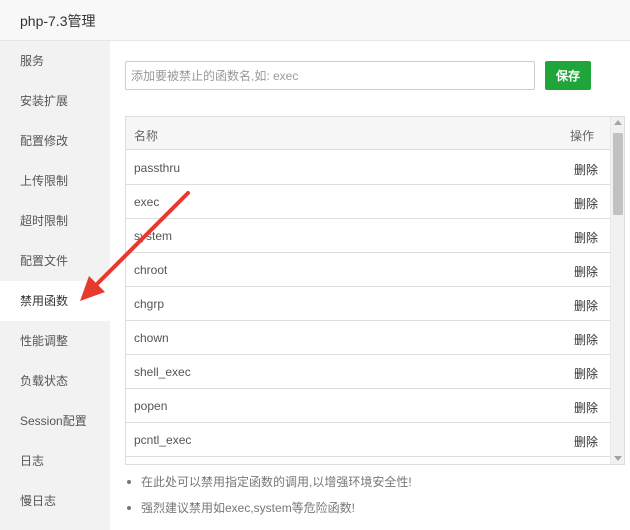 The width and height of the screenshot is (630, 530). Describe the element at coordinates (58, 21) in the screenshot. I see `window-title: php-7.3管理` at that location.